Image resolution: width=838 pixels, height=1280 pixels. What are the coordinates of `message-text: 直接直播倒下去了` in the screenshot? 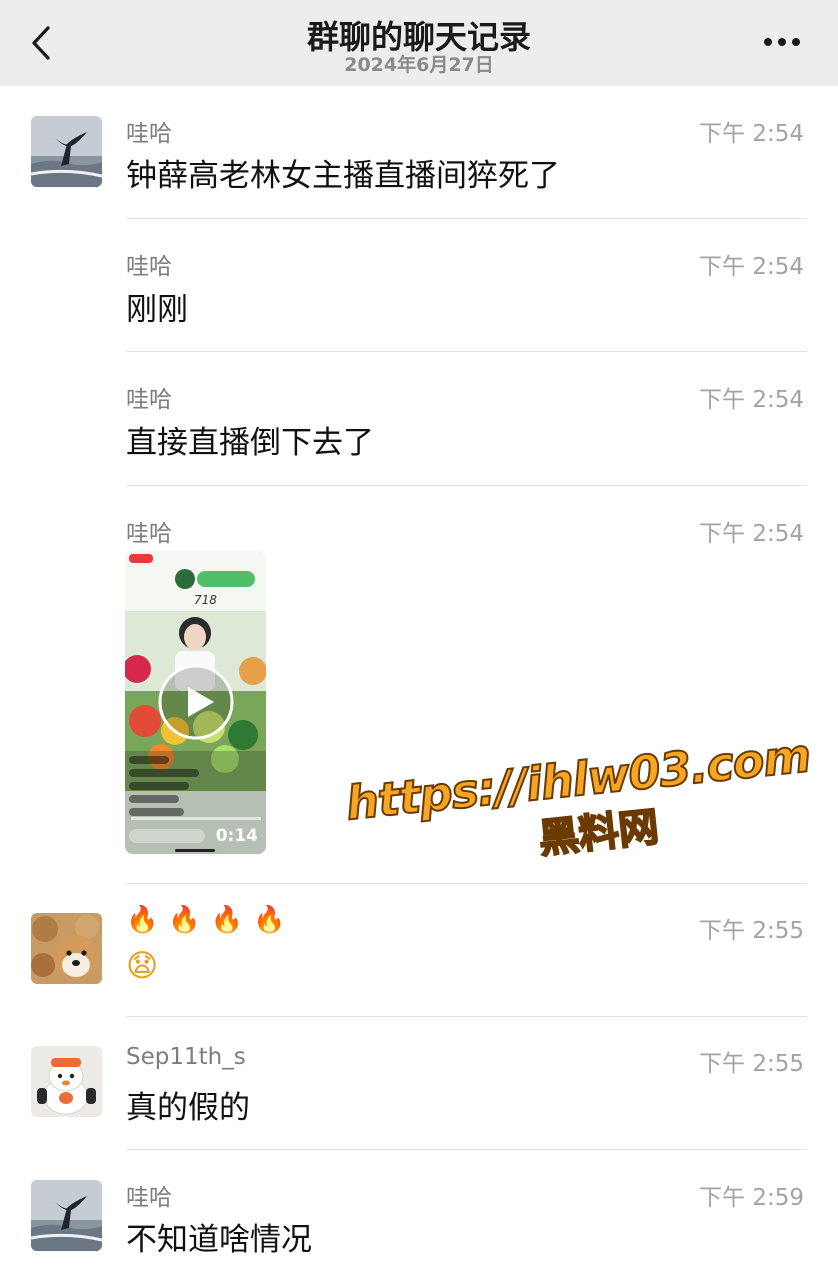 It's located at (250, 443).